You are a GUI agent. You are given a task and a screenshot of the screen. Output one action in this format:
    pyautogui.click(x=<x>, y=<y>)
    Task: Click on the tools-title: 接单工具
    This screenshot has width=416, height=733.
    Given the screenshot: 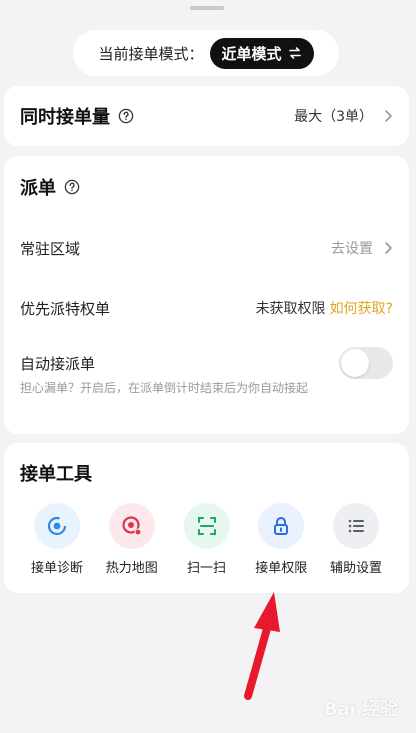 What is the action you would take?
    pyautogui.click(x=56, y=474)
    